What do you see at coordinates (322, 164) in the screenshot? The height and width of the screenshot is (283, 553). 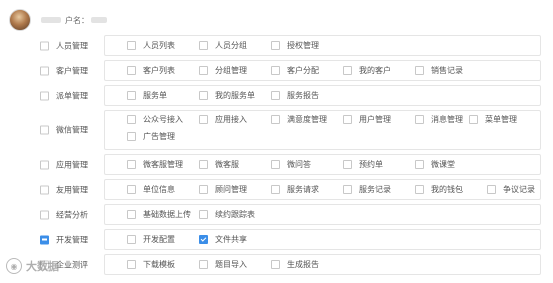 I see `permission-group-box: 微客服管理 微客服 微问答 预约单 微课堂` at bounding box center [322, 164].